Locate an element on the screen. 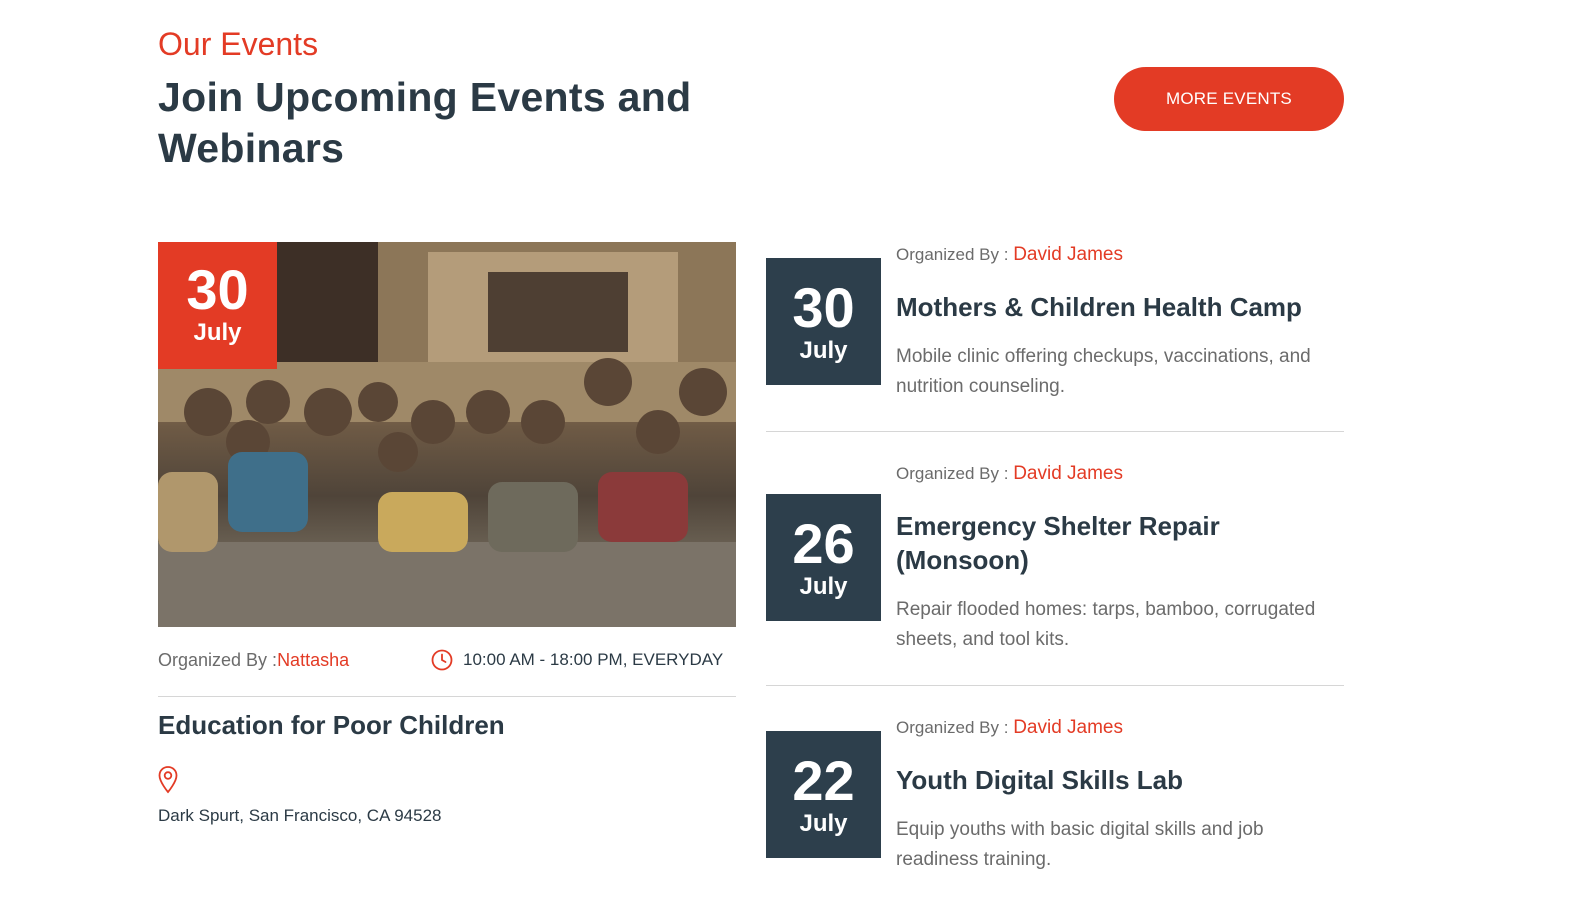  more-events-button: MORE EVENTS is located at coordinates (1229, 99).